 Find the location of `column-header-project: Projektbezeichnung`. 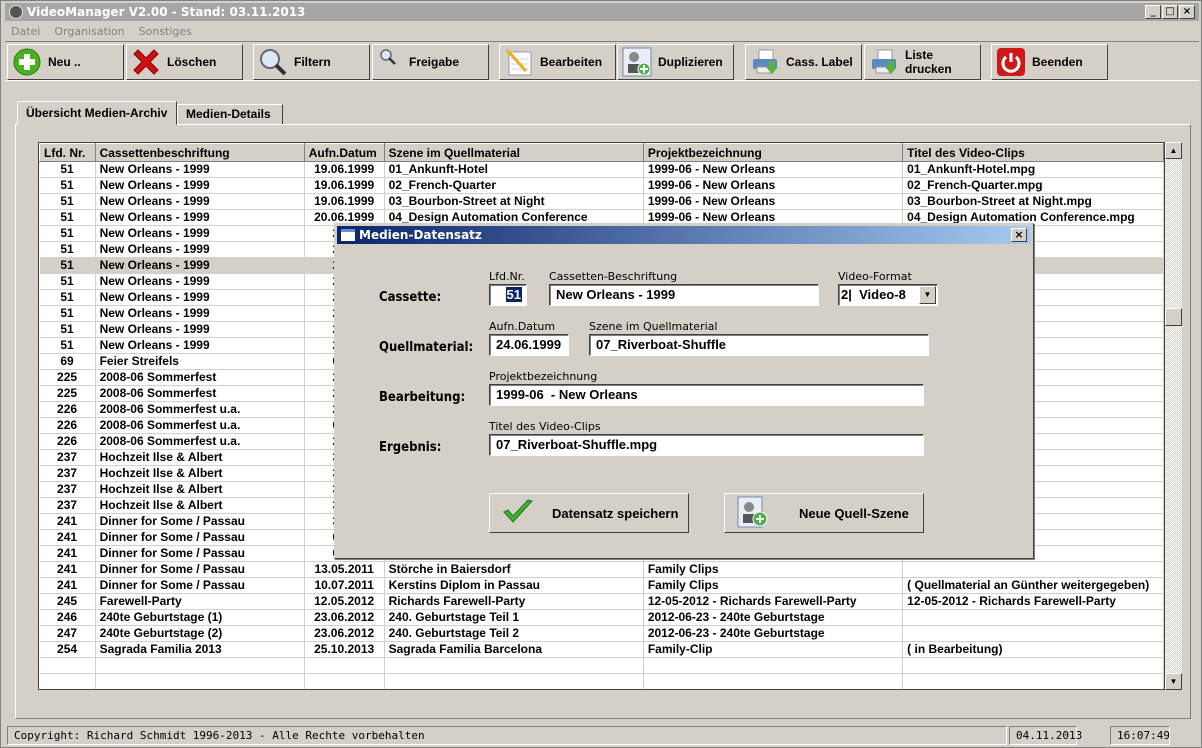

column-header-project: Projektbezeichnung is located at coordinates (773, 152).